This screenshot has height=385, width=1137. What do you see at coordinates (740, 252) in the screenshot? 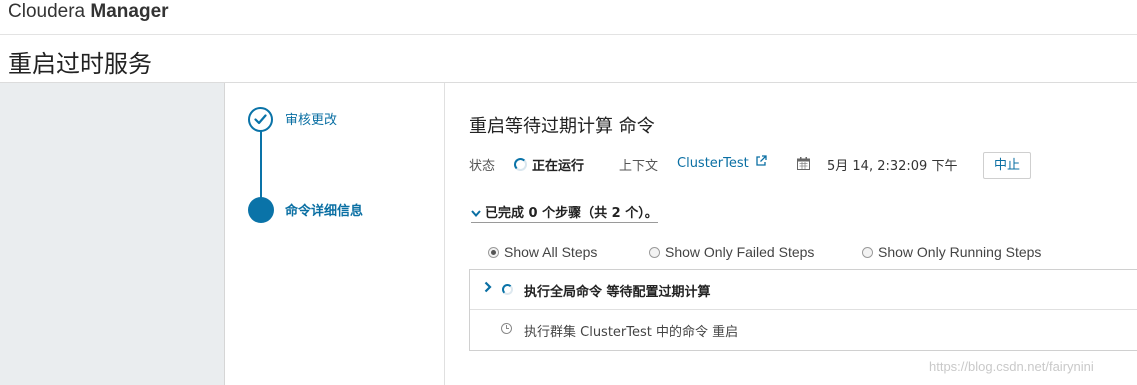
I see `filter-failed-steps-label: Show Only Failed Steps` at bounding box center [740, 252].